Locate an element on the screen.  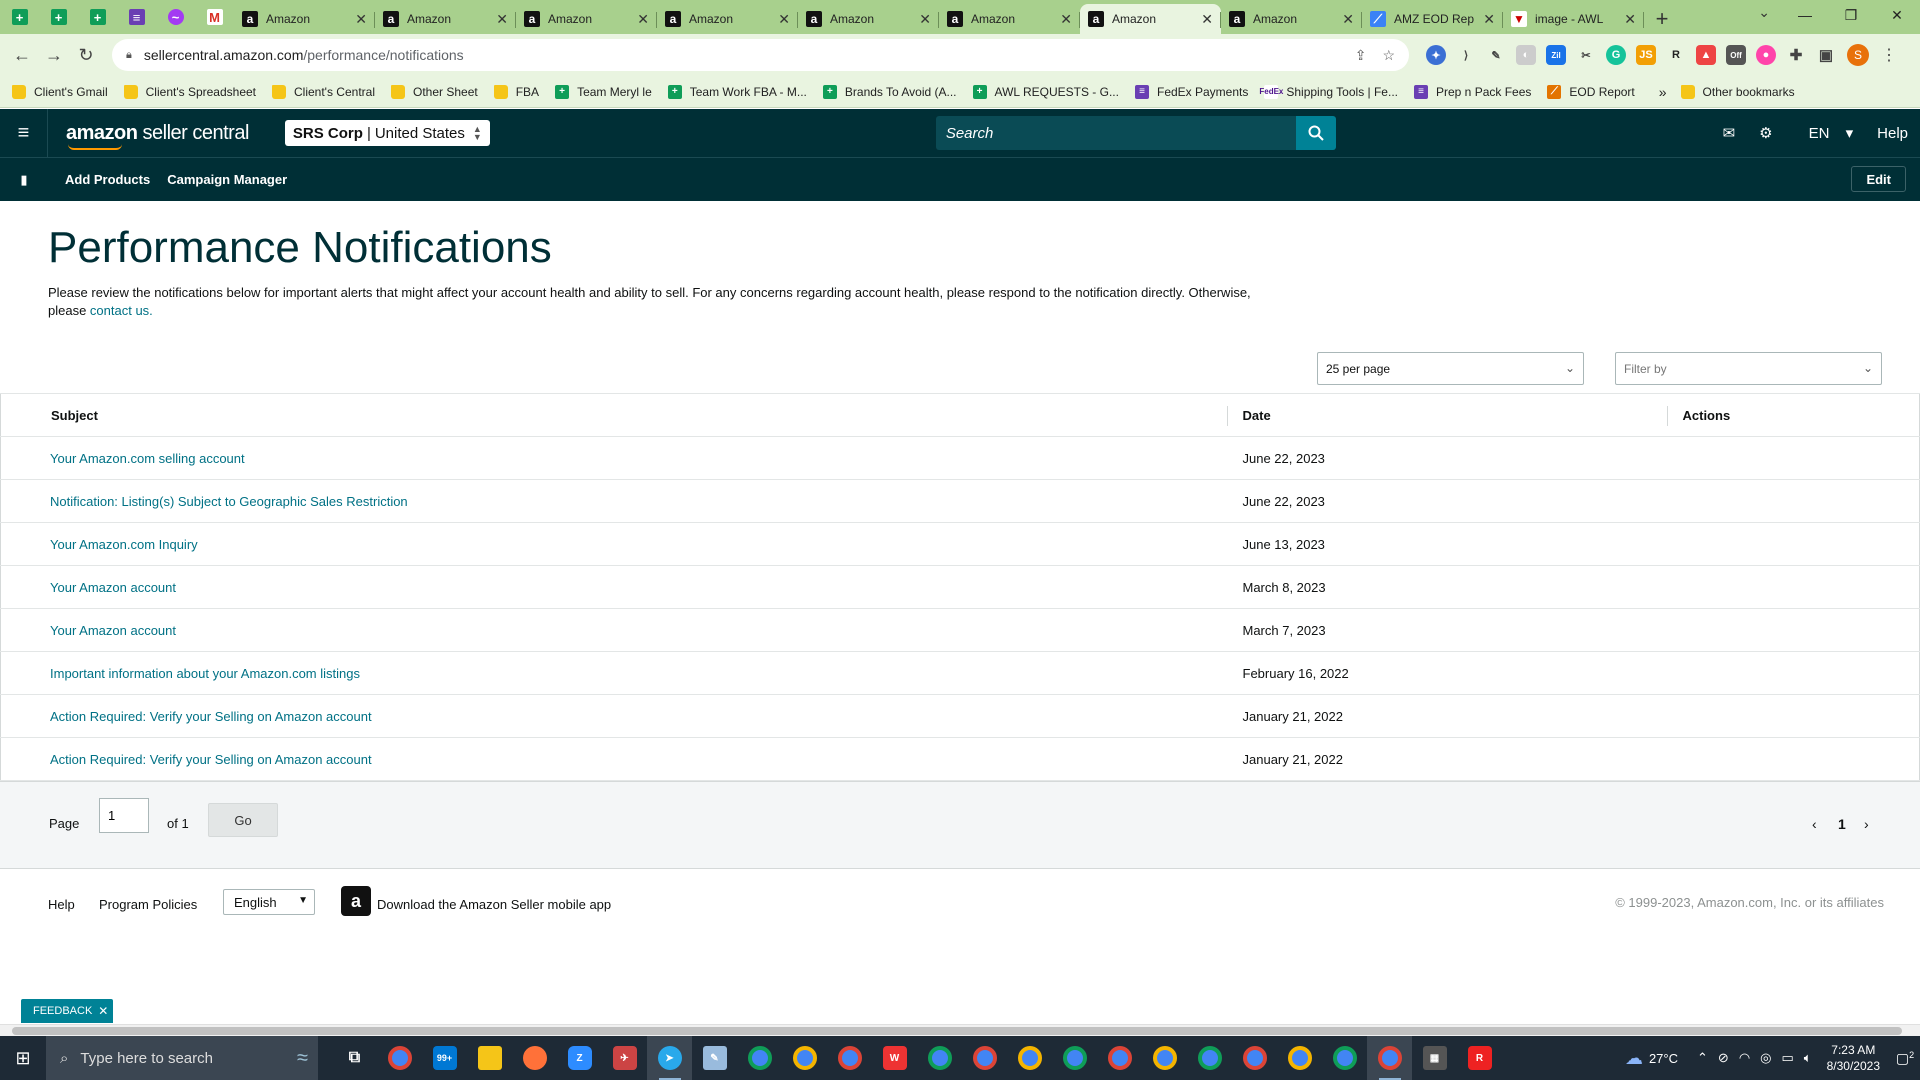
bookmark-item: Client's Gmail is located at coordinates (60, 91).